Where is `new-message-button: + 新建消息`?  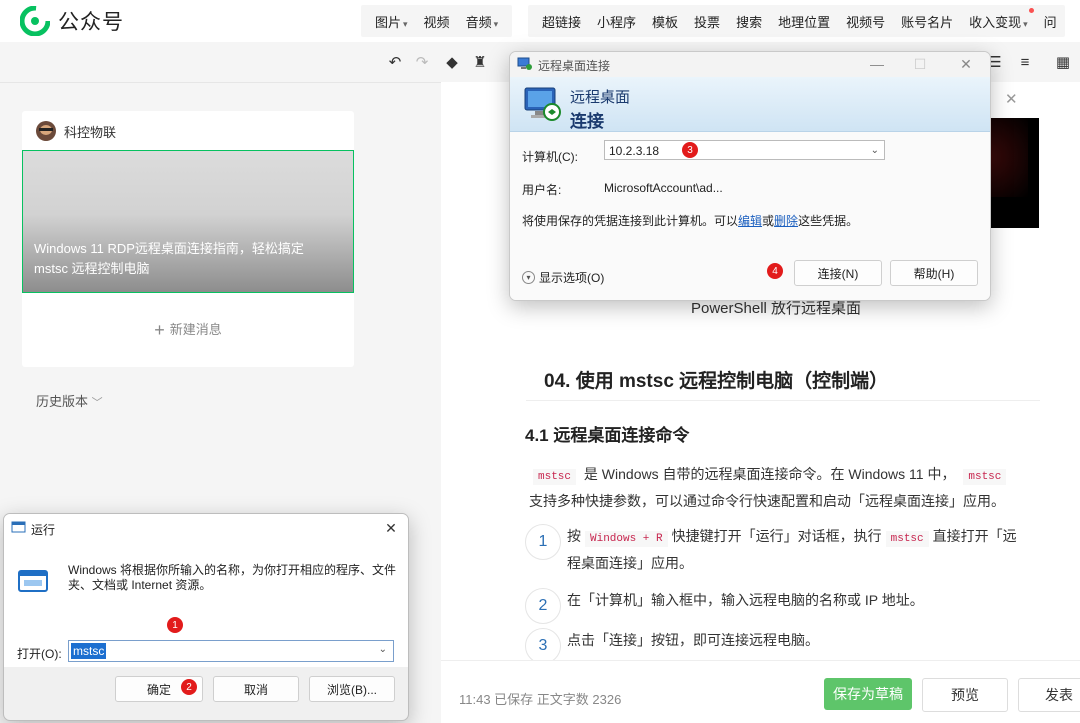
new-message-button: + 新建消息 is located at coordinates (188, 330).